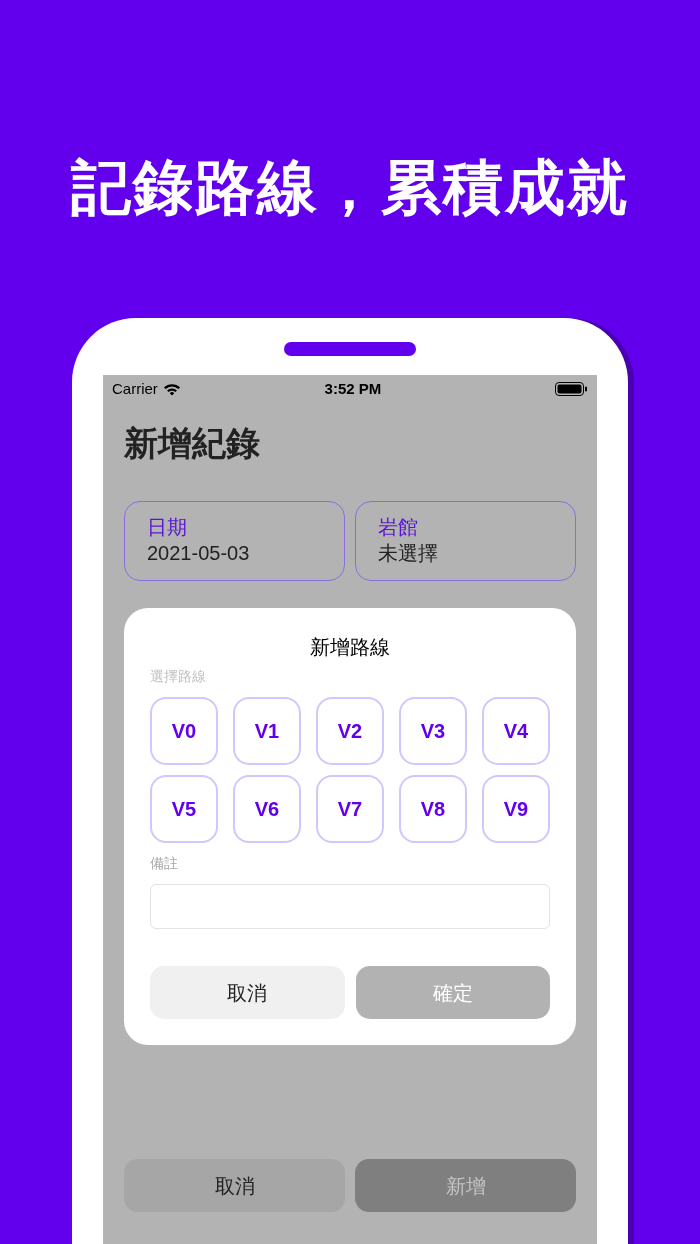 The width and height of the screenshot is (700, 1244). Describe the element at coordinates (433, 809) in the screenshot. I see `grade-button: V8` at that location.